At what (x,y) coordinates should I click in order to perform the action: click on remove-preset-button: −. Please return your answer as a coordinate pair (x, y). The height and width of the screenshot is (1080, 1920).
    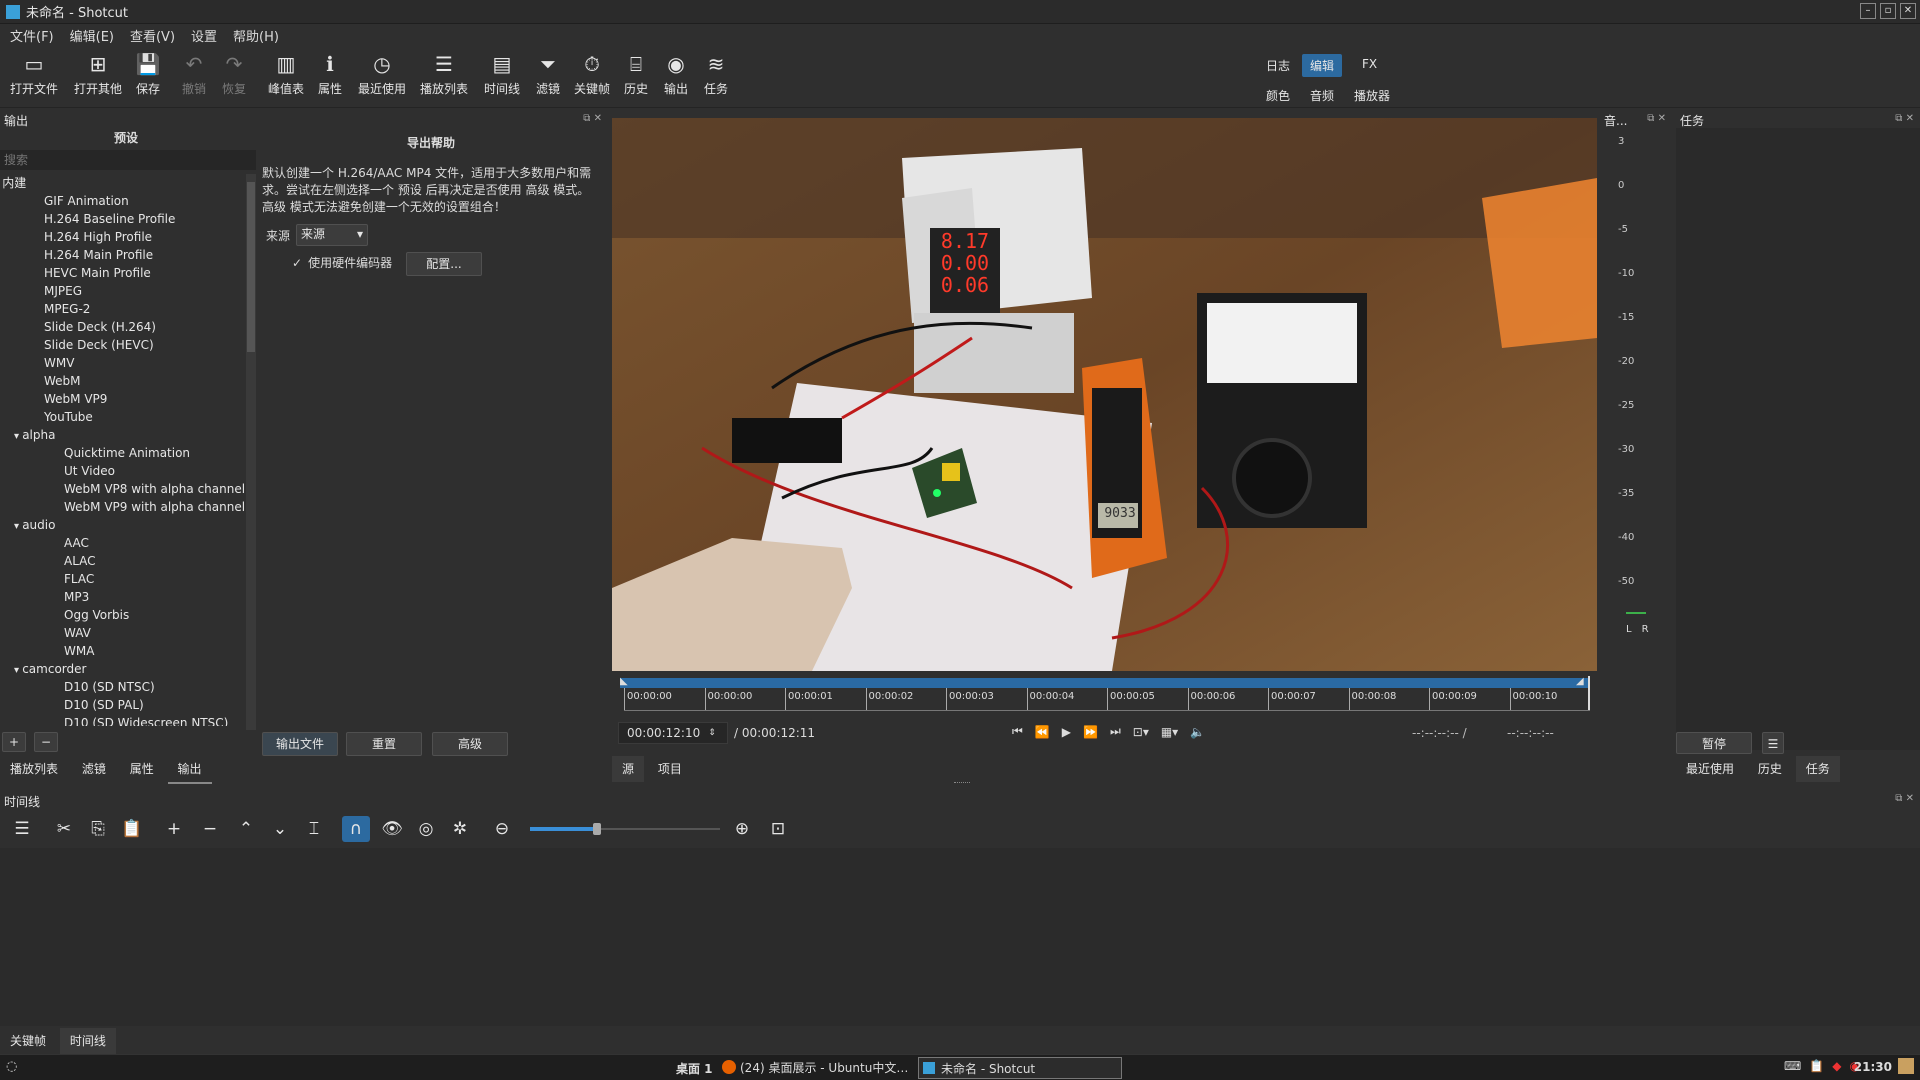
    Looking at the image, I should click on (46, 742).